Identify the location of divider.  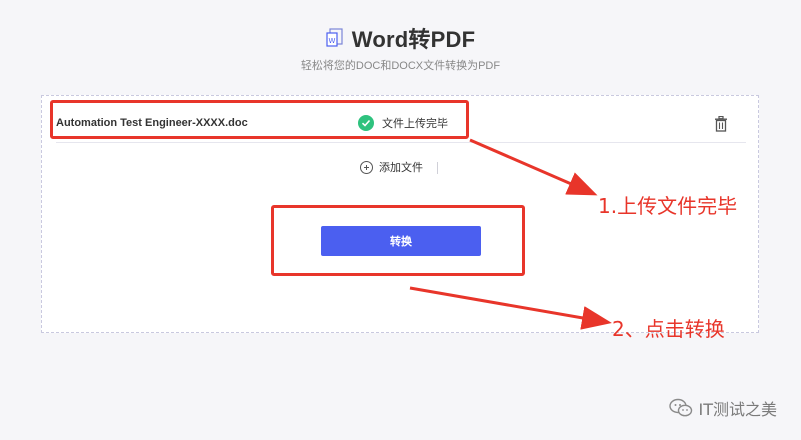
(437, 168).